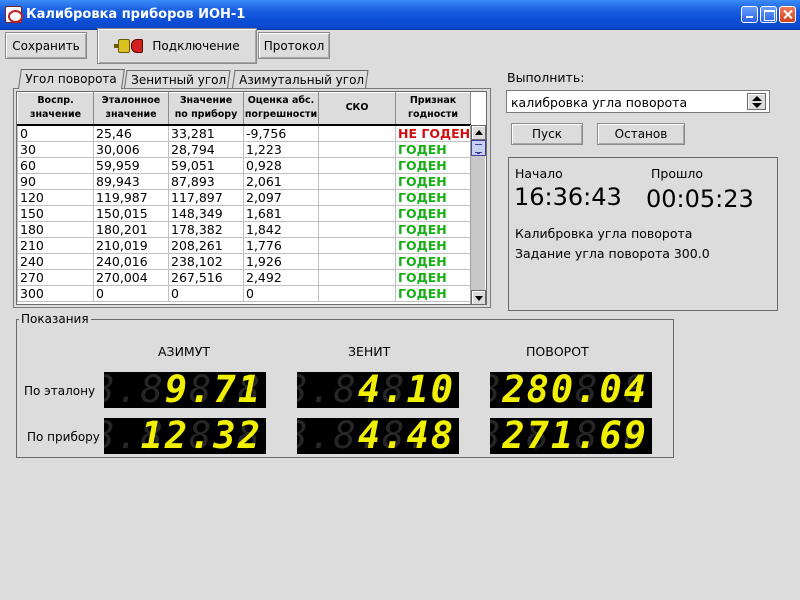 This screenshot has width=800, height=600. Describe the element at coordinates (378, 436) in the screenshot. I see `lcd-device-zenith: 8.8.8.8.8 4.48` at that location.